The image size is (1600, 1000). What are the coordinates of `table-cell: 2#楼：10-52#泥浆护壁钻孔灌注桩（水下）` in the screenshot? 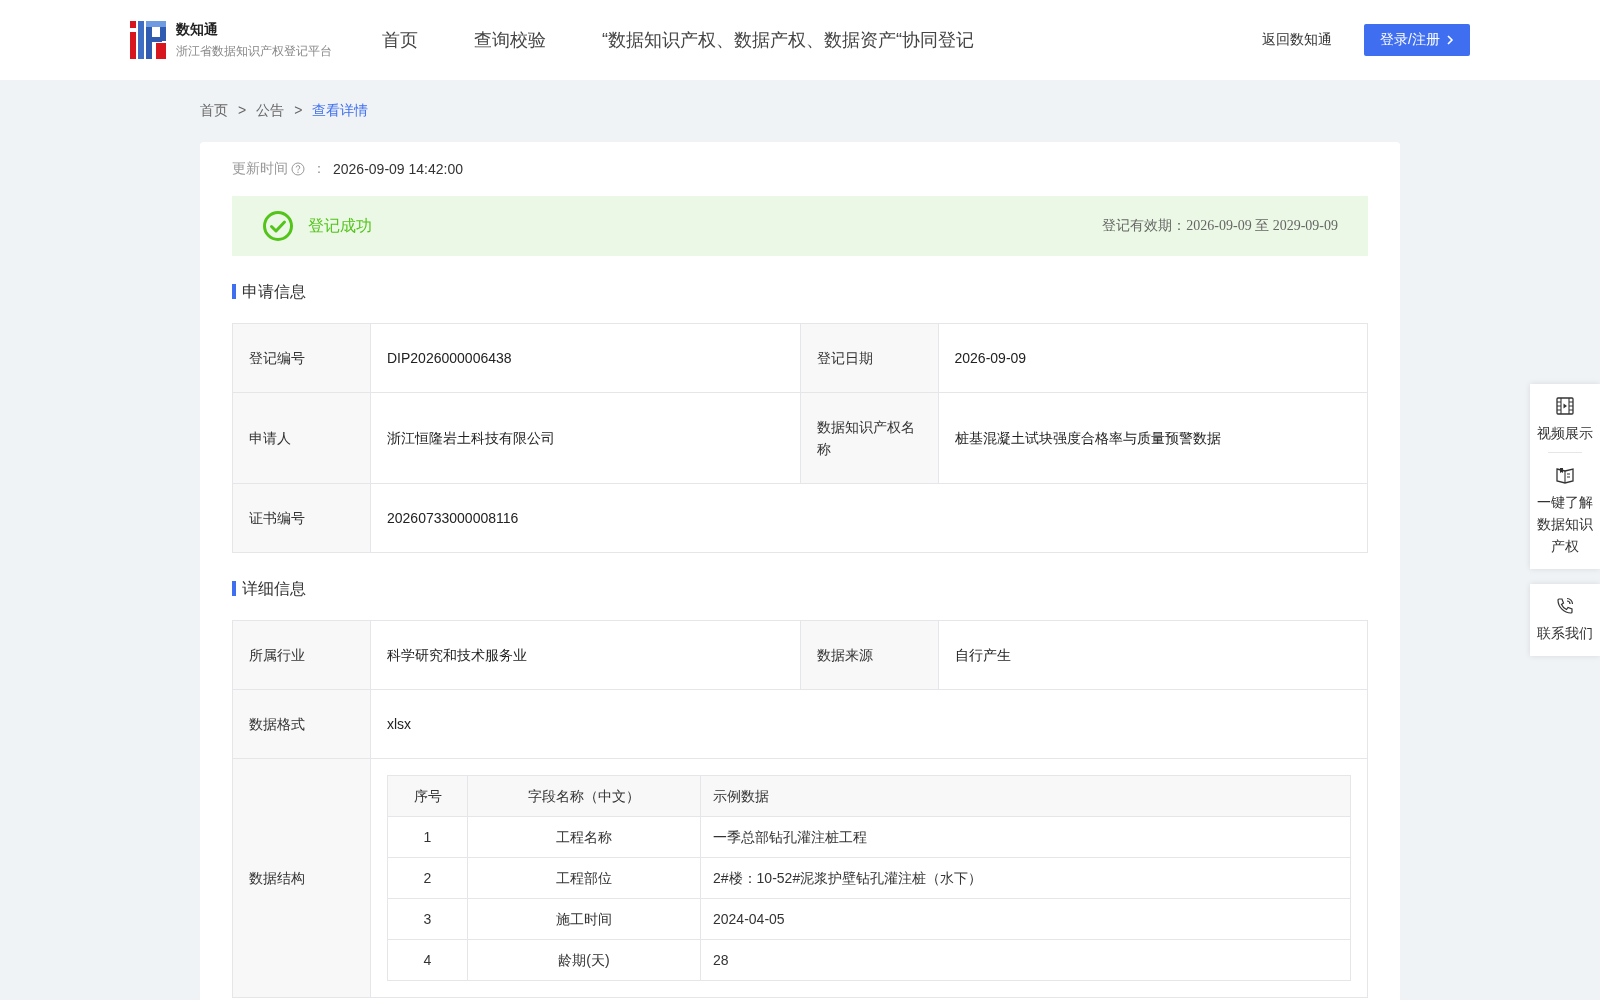 It's located at (1025, 878).